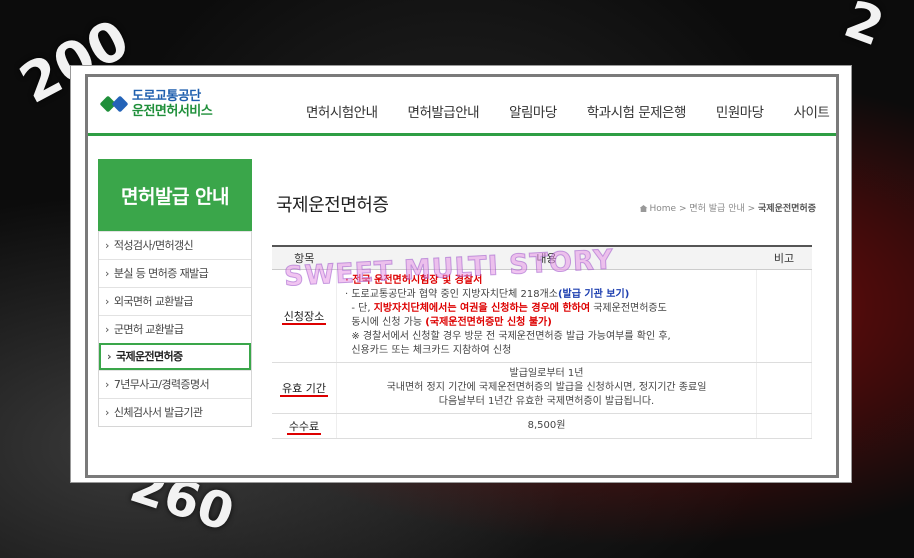  I want to click on sidebar-item-international-license: › 국제운전면허증, so click(175, 356).